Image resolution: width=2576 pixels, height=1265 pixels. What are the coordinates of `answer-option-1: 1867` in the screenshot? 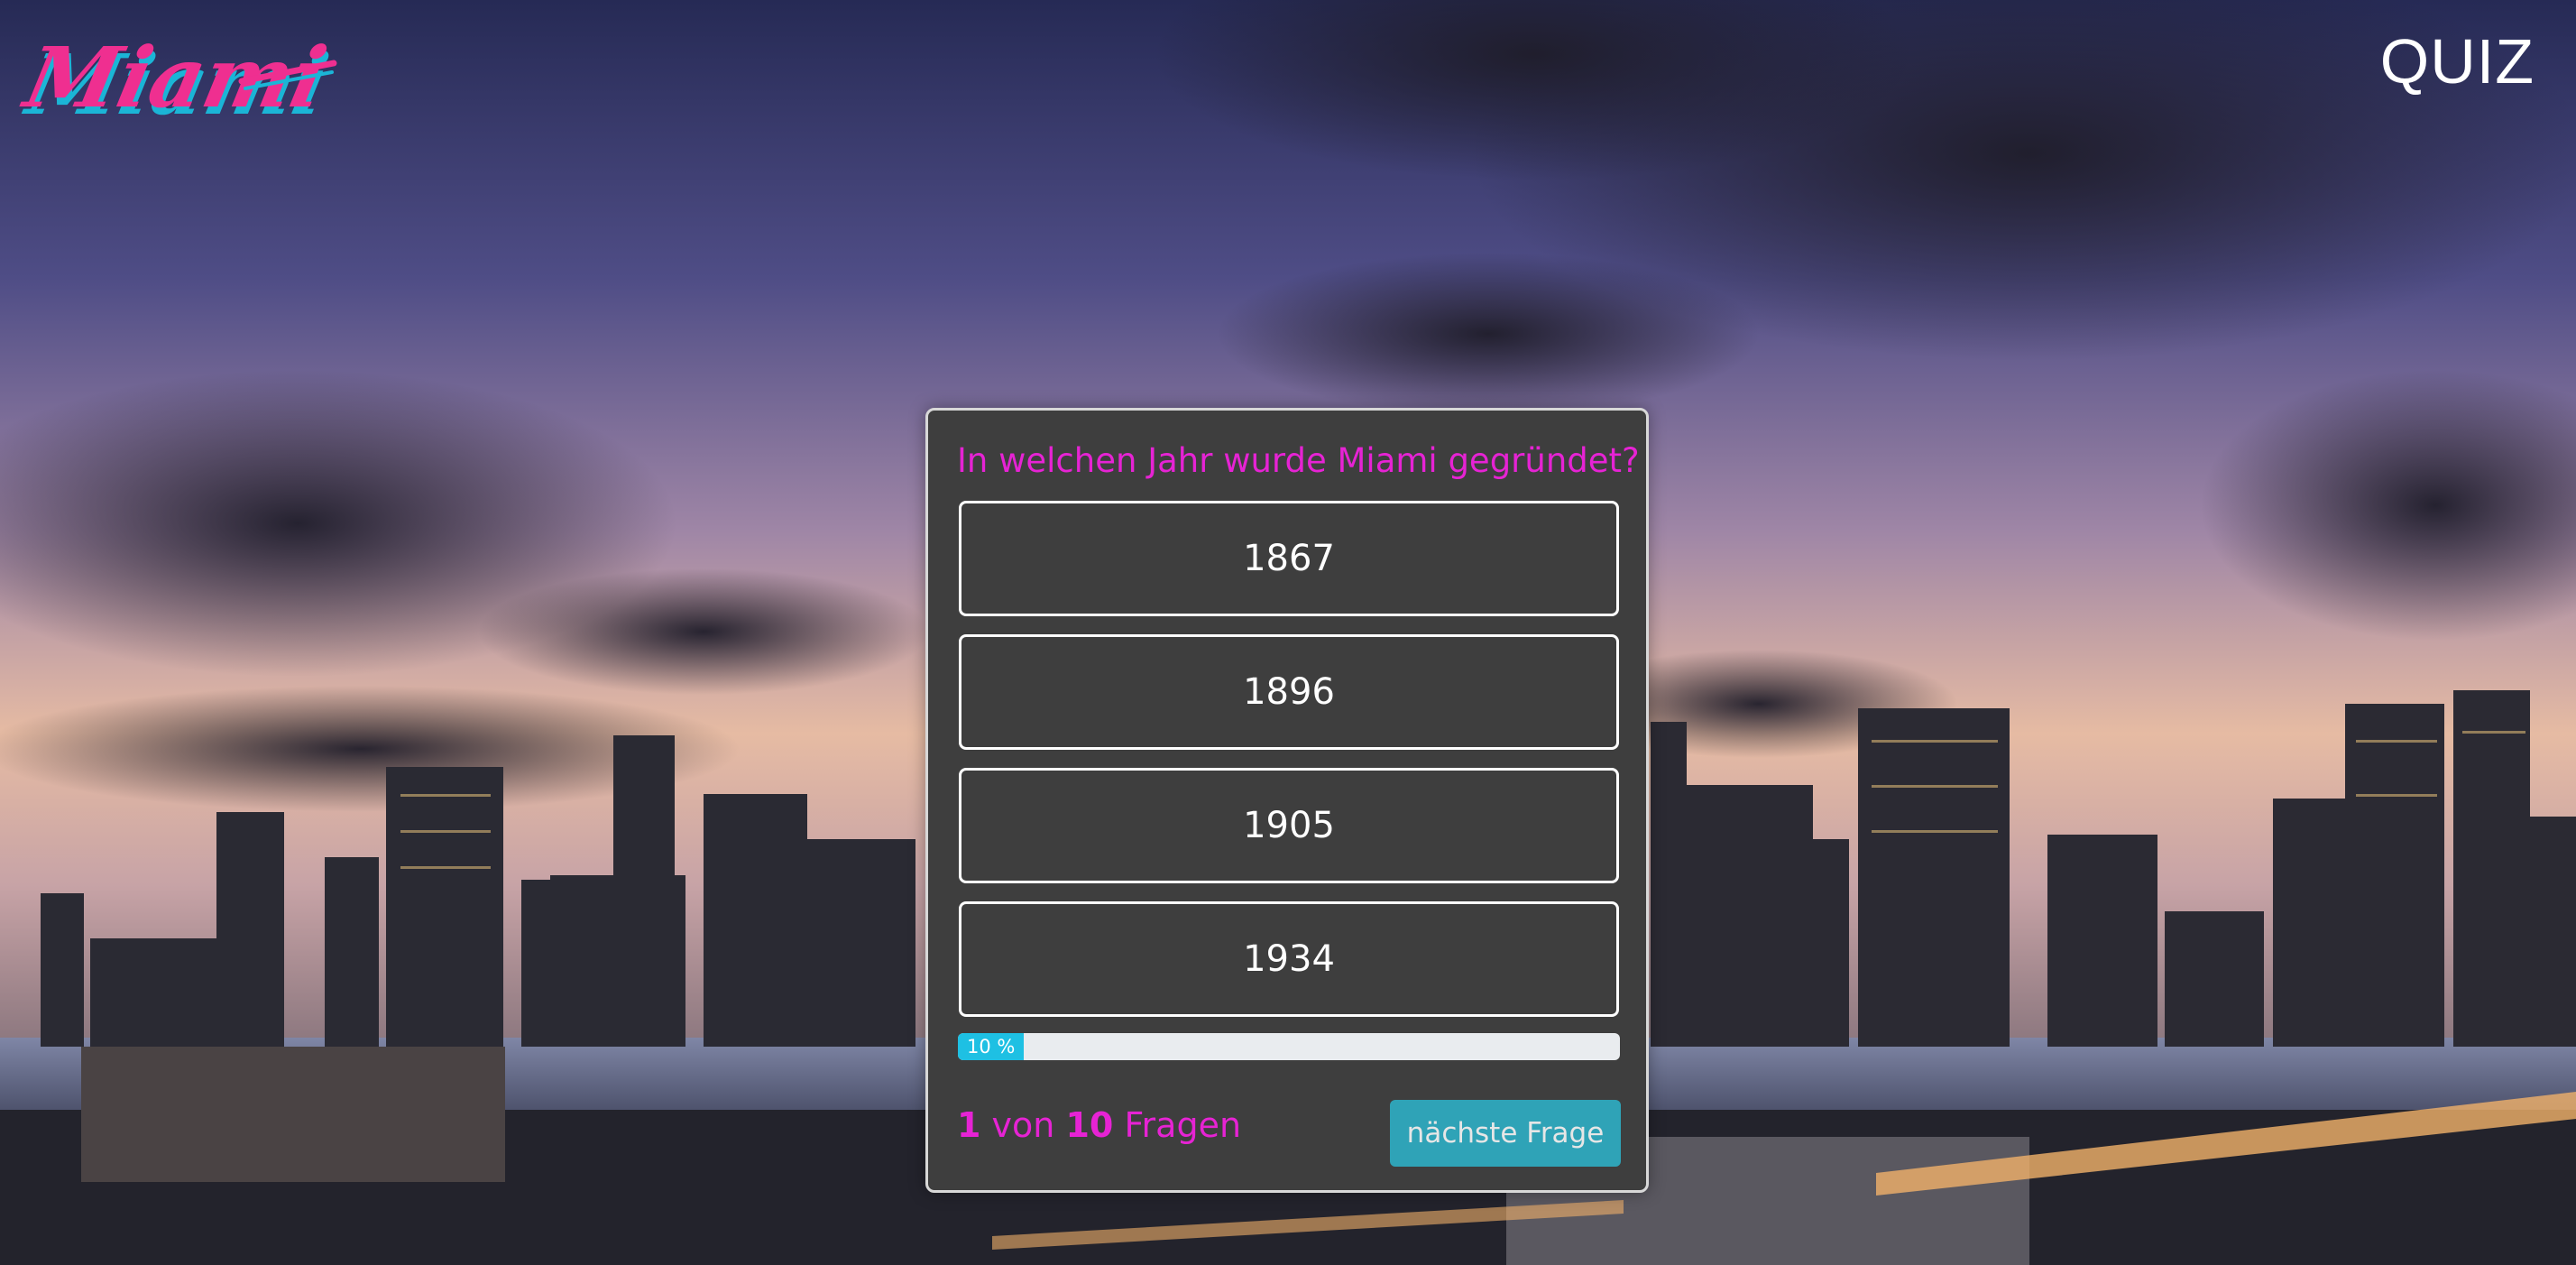 It's located at (1289, 558).